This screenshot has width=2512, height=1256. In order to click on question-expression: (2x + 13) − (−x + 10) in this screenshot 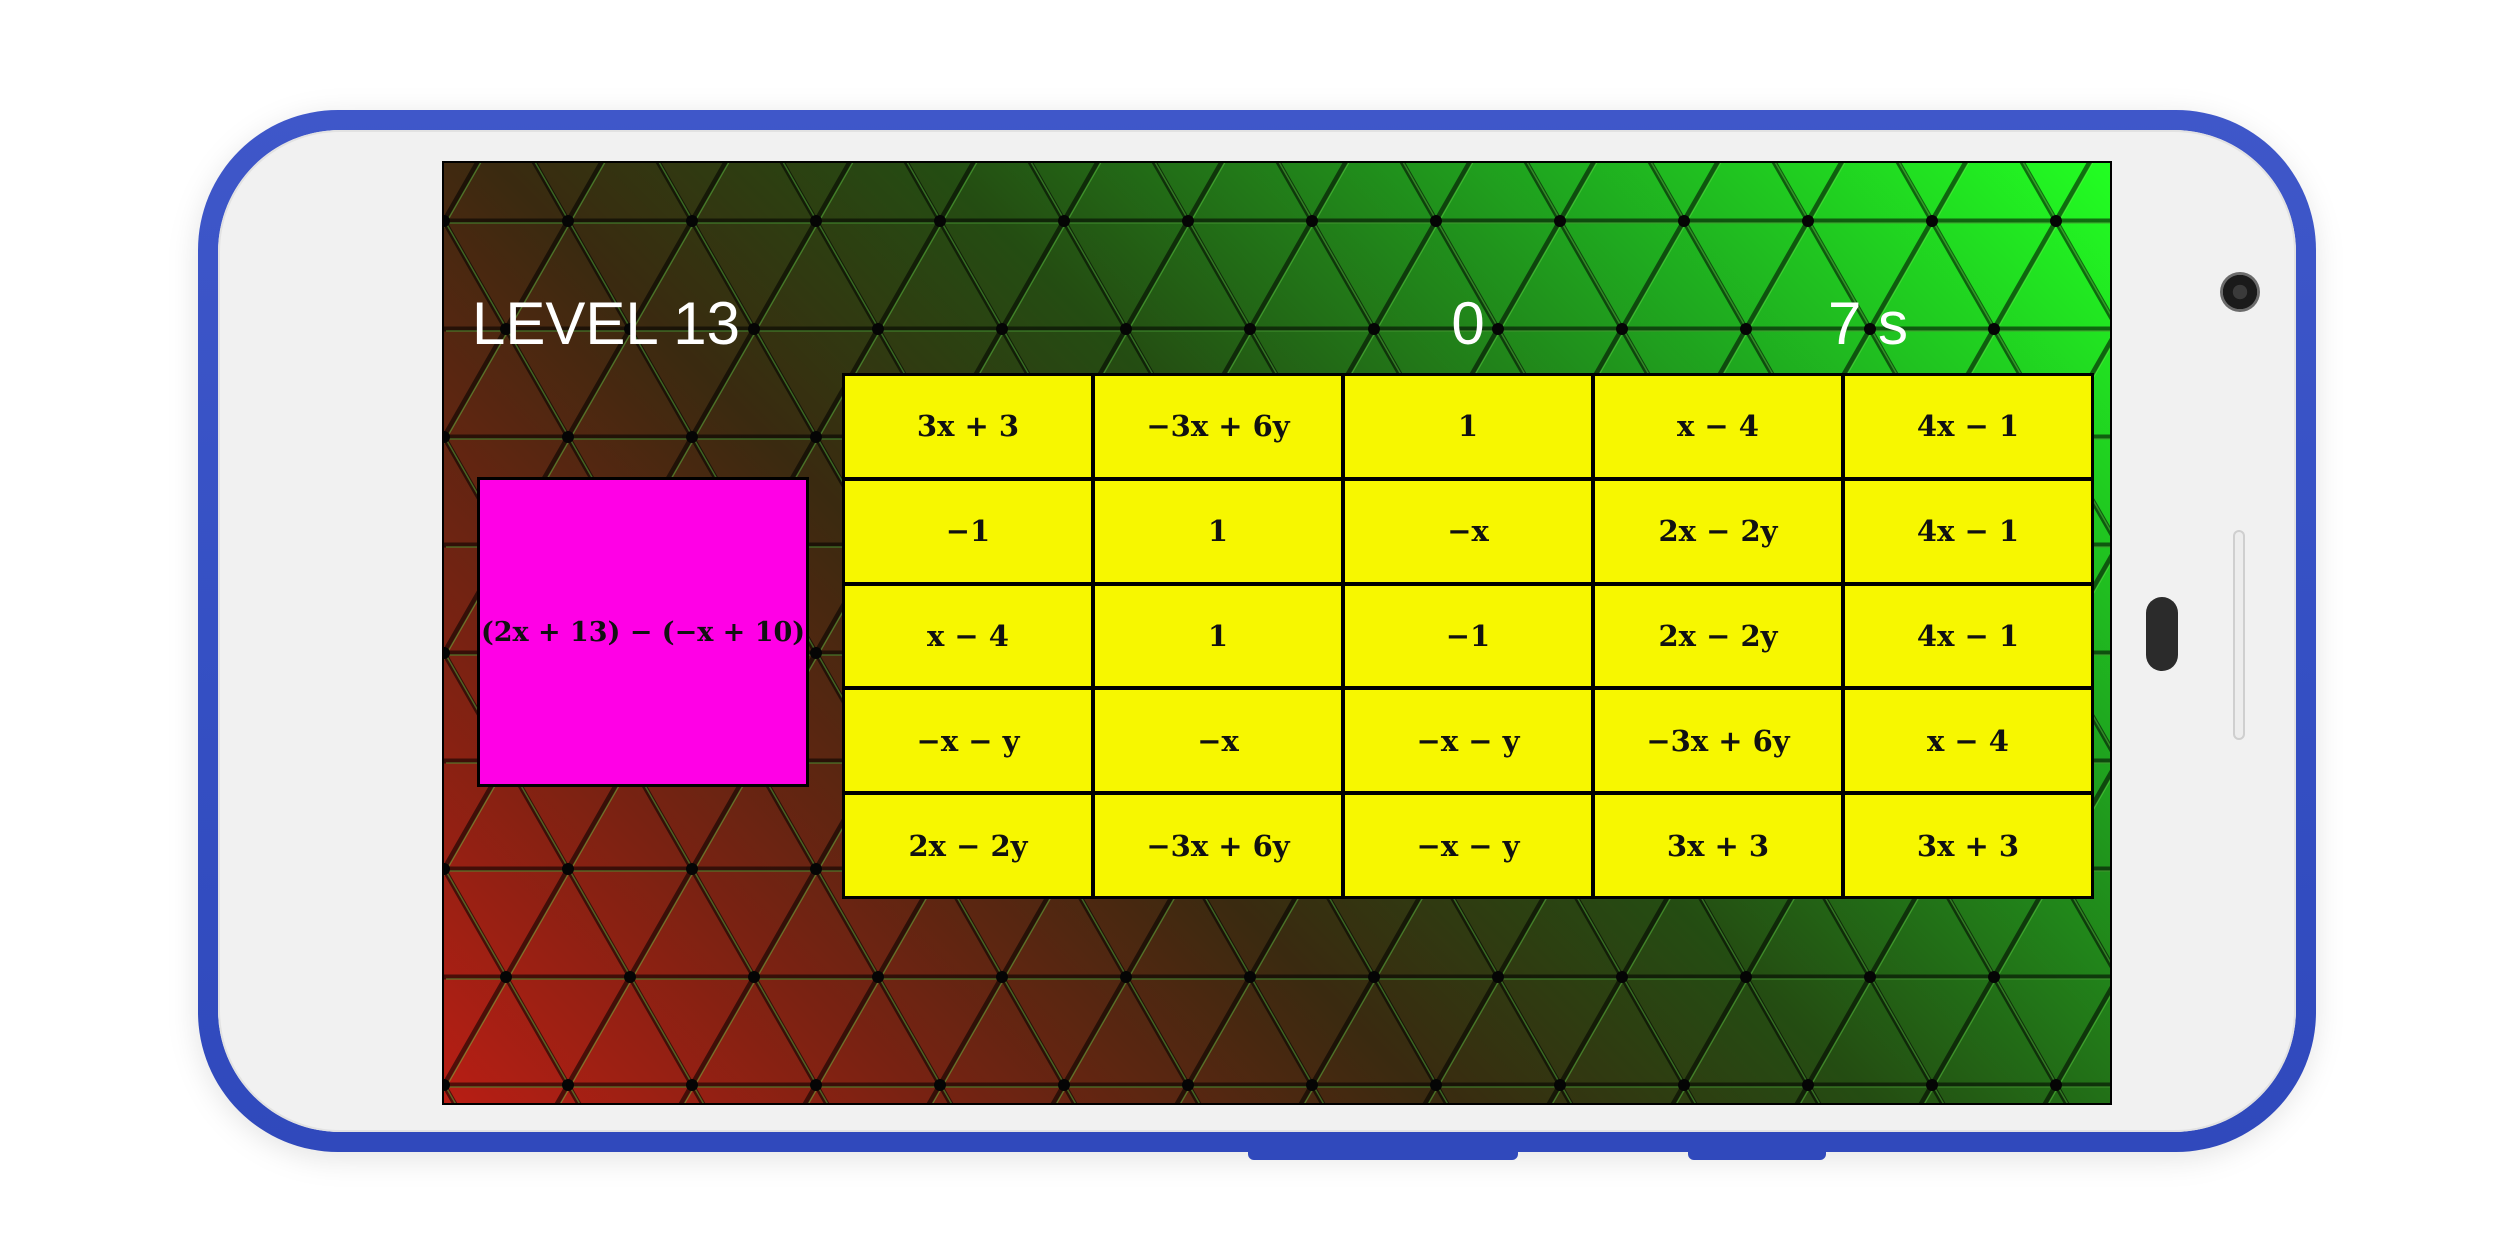, I will do `click(643, 632)`.